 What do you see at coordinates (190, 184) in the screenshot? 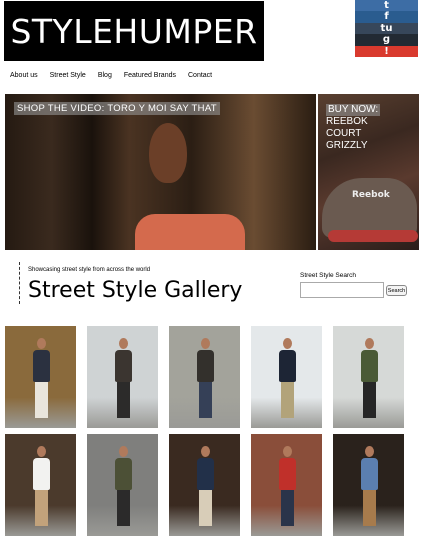
I see `hero-person` at bounding box center [190, 184].